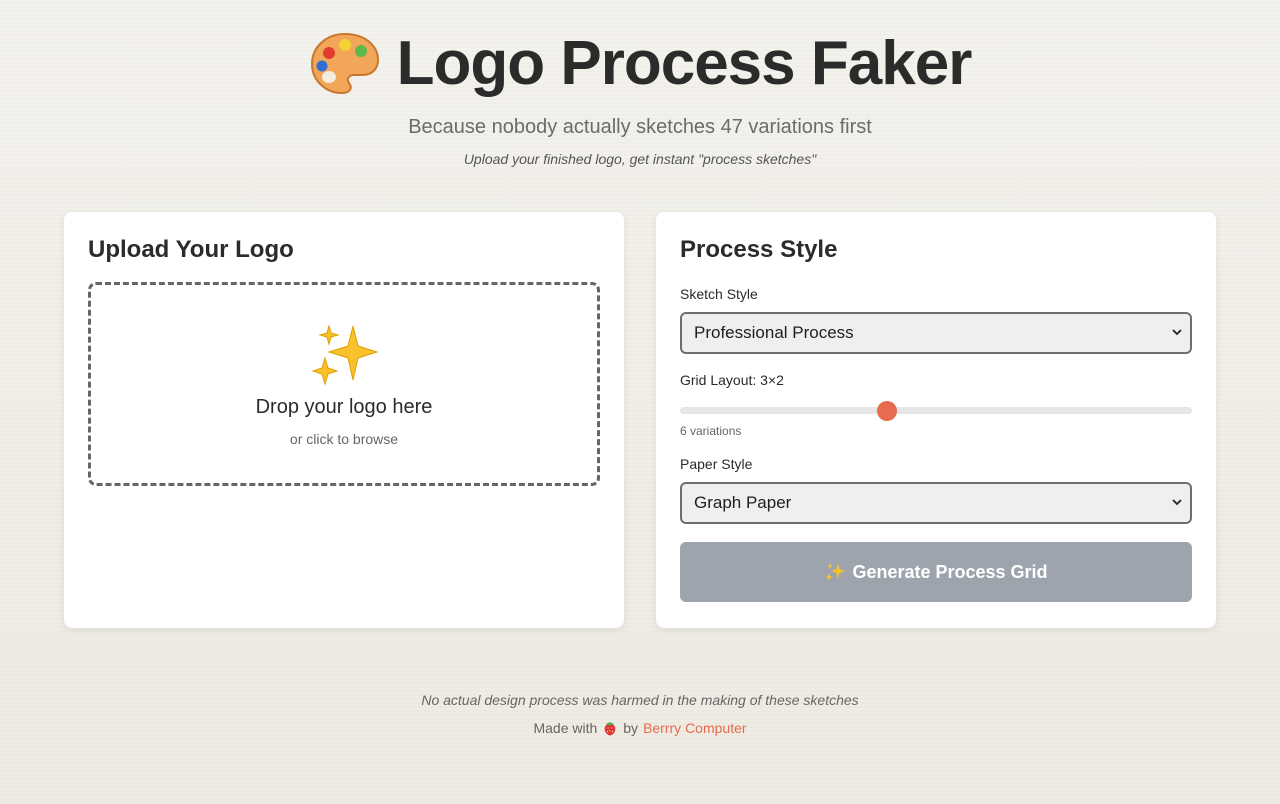  Describe the element at coordinates (344, 63) in the screenshot. I see `artist-palette-icon` at that location.